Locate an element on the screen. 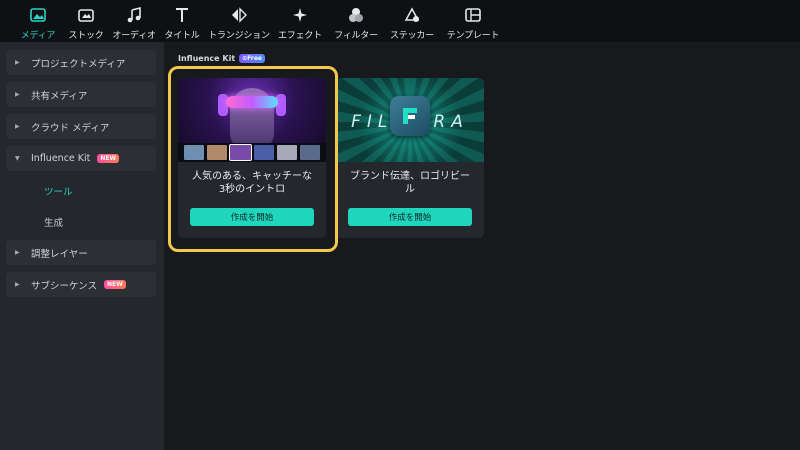 The image size is (800, 450). filmora-logo-icon is located at coordinates (410, 116).